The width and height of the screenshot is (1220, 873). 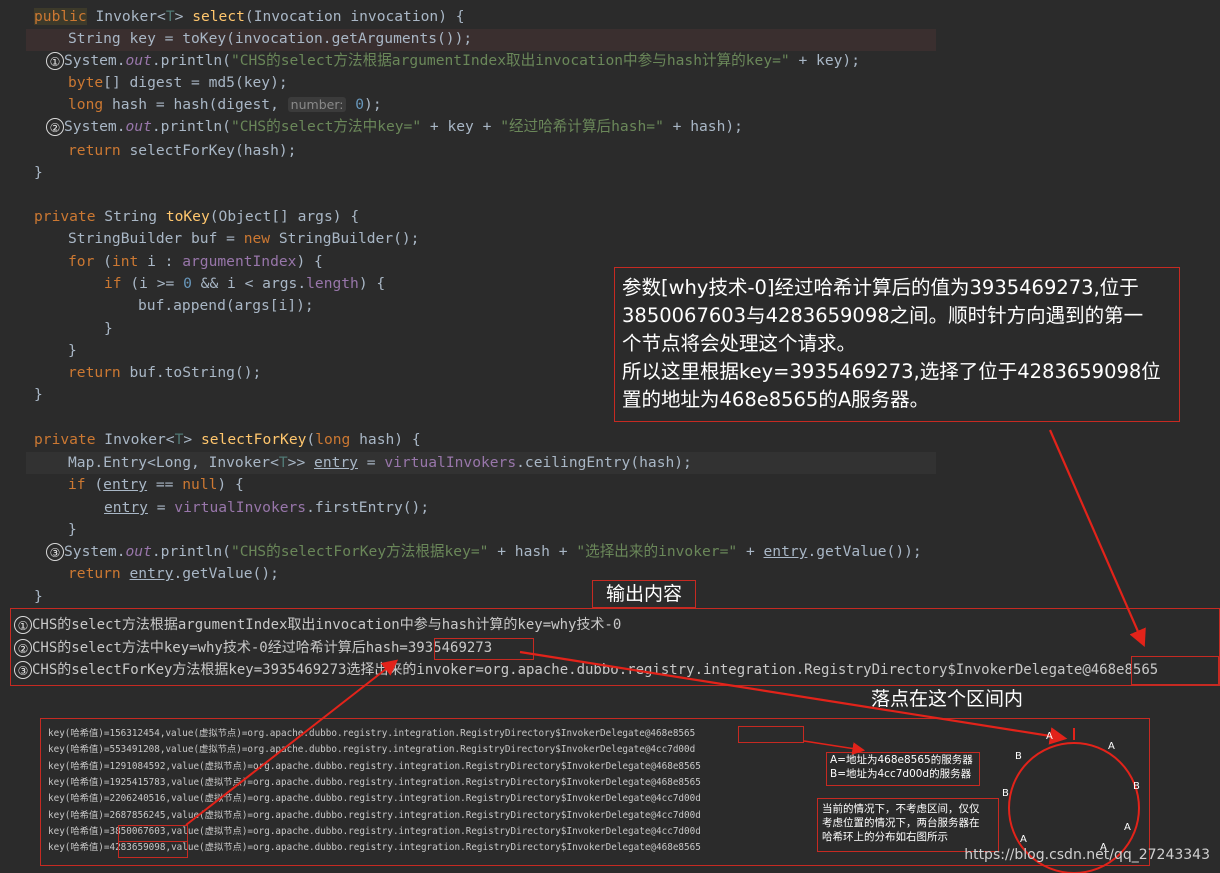 What do you see at coordinates (1049, 736) in the screenshot?
I see `ring-label-a-top: A` at bounding box center [1049, 736].